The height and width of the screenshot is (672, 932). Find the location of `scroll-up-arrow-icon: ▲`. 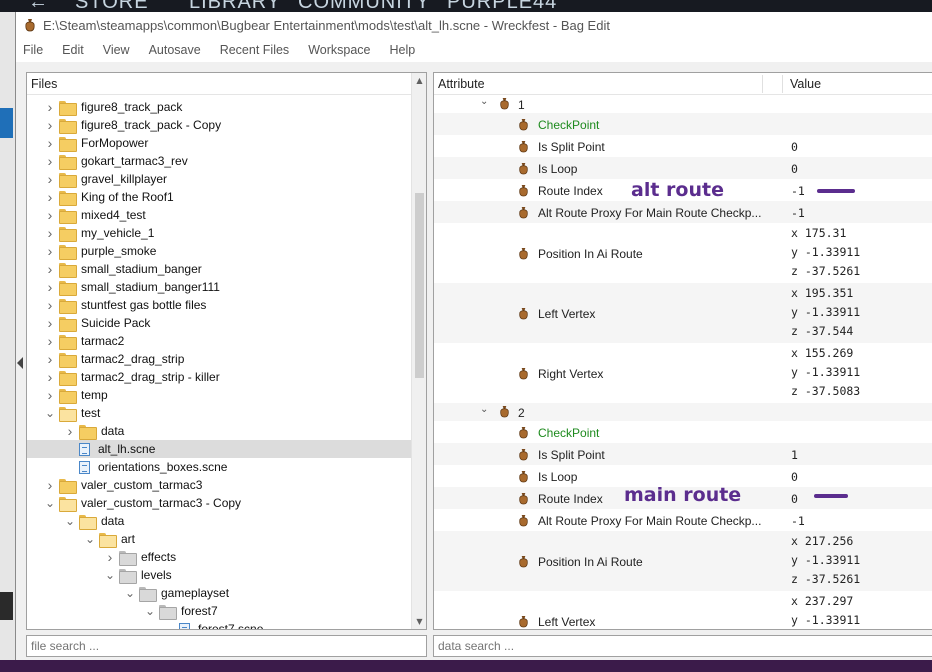

scroll-up-arrow-icon: ▲ is located at coordinates (419, 80).